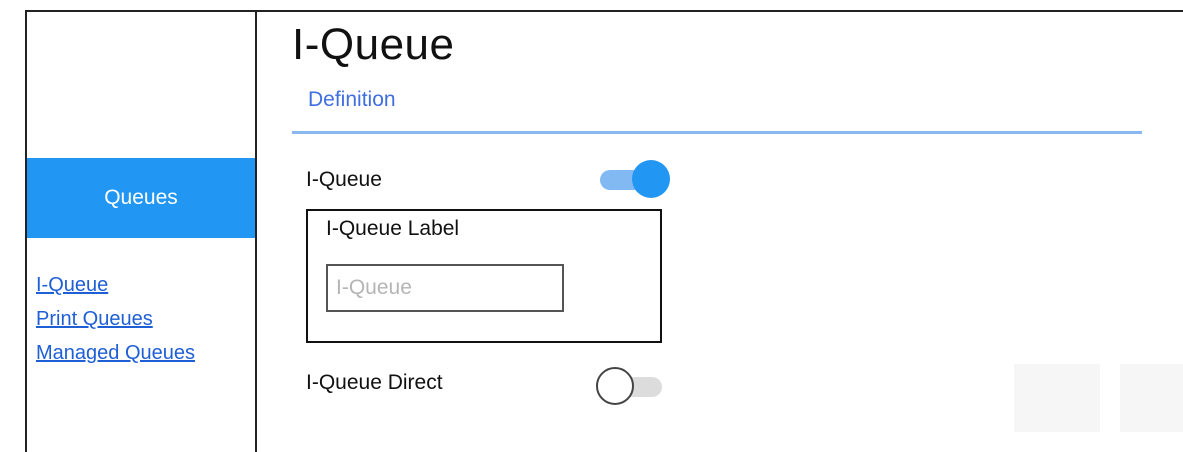 The height and width of the screenshot is (452, 1183). What do you see at coordinates (311, 448) in the screenshot?
I see `next-section-heading-cut` at bounding box center [311, 448].